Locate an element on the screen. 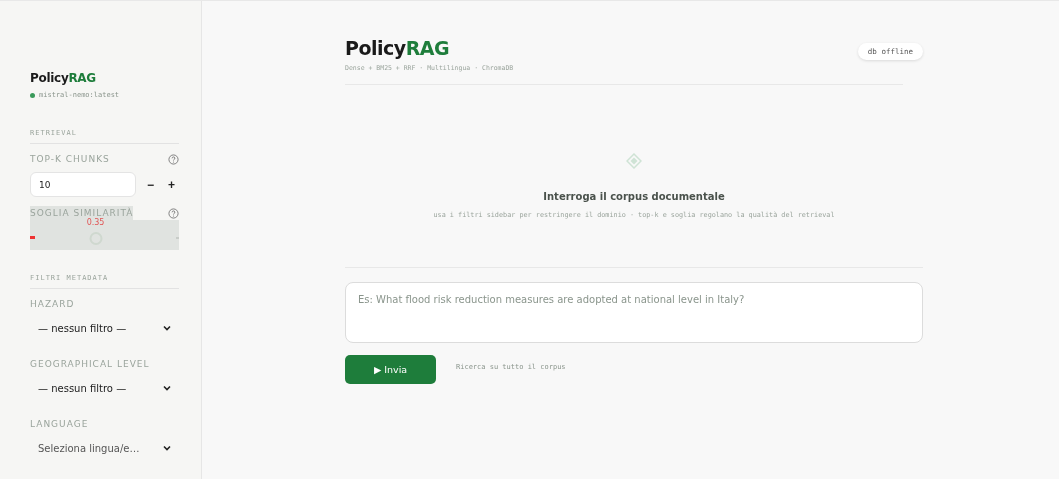 This screenshot has height=479, width=1059. send-button: ▶ Invia is located at coordinates (390, 369).